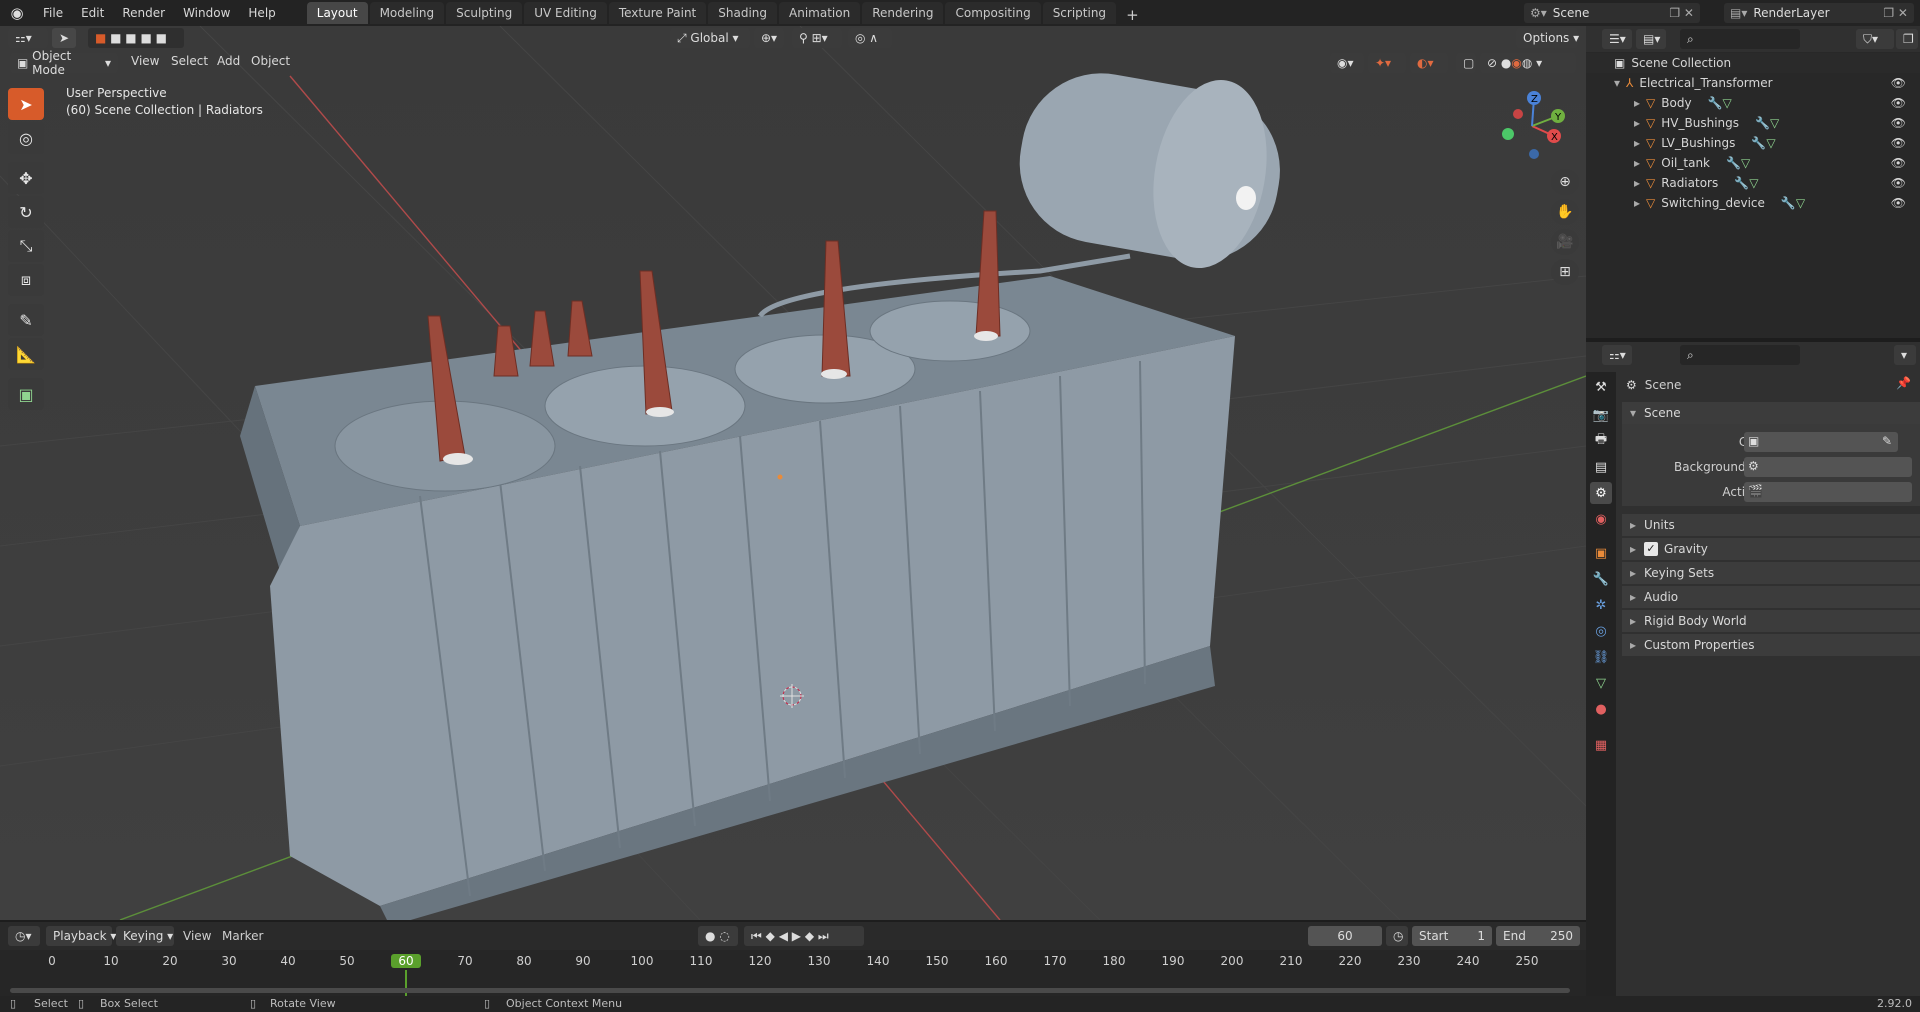 The image size is (1920, 1012). I want to click on tab-texture-paint: Texture Paint, so click(657, 13).